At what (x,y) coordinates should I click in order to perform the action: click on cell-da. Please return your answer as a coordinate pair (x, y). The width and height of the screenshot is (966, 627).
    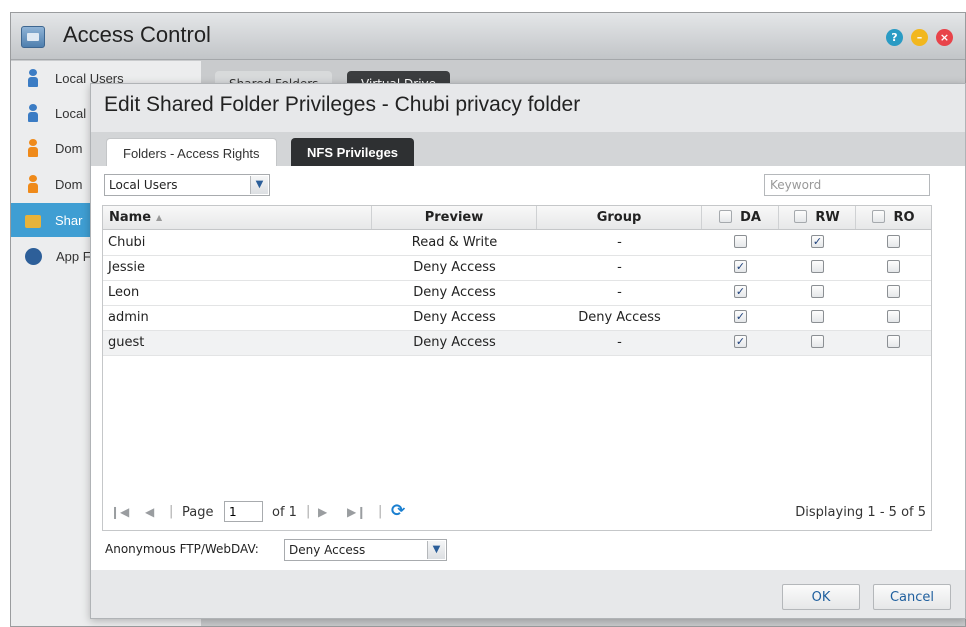
    Looking at the image, I should click on (740, 243).